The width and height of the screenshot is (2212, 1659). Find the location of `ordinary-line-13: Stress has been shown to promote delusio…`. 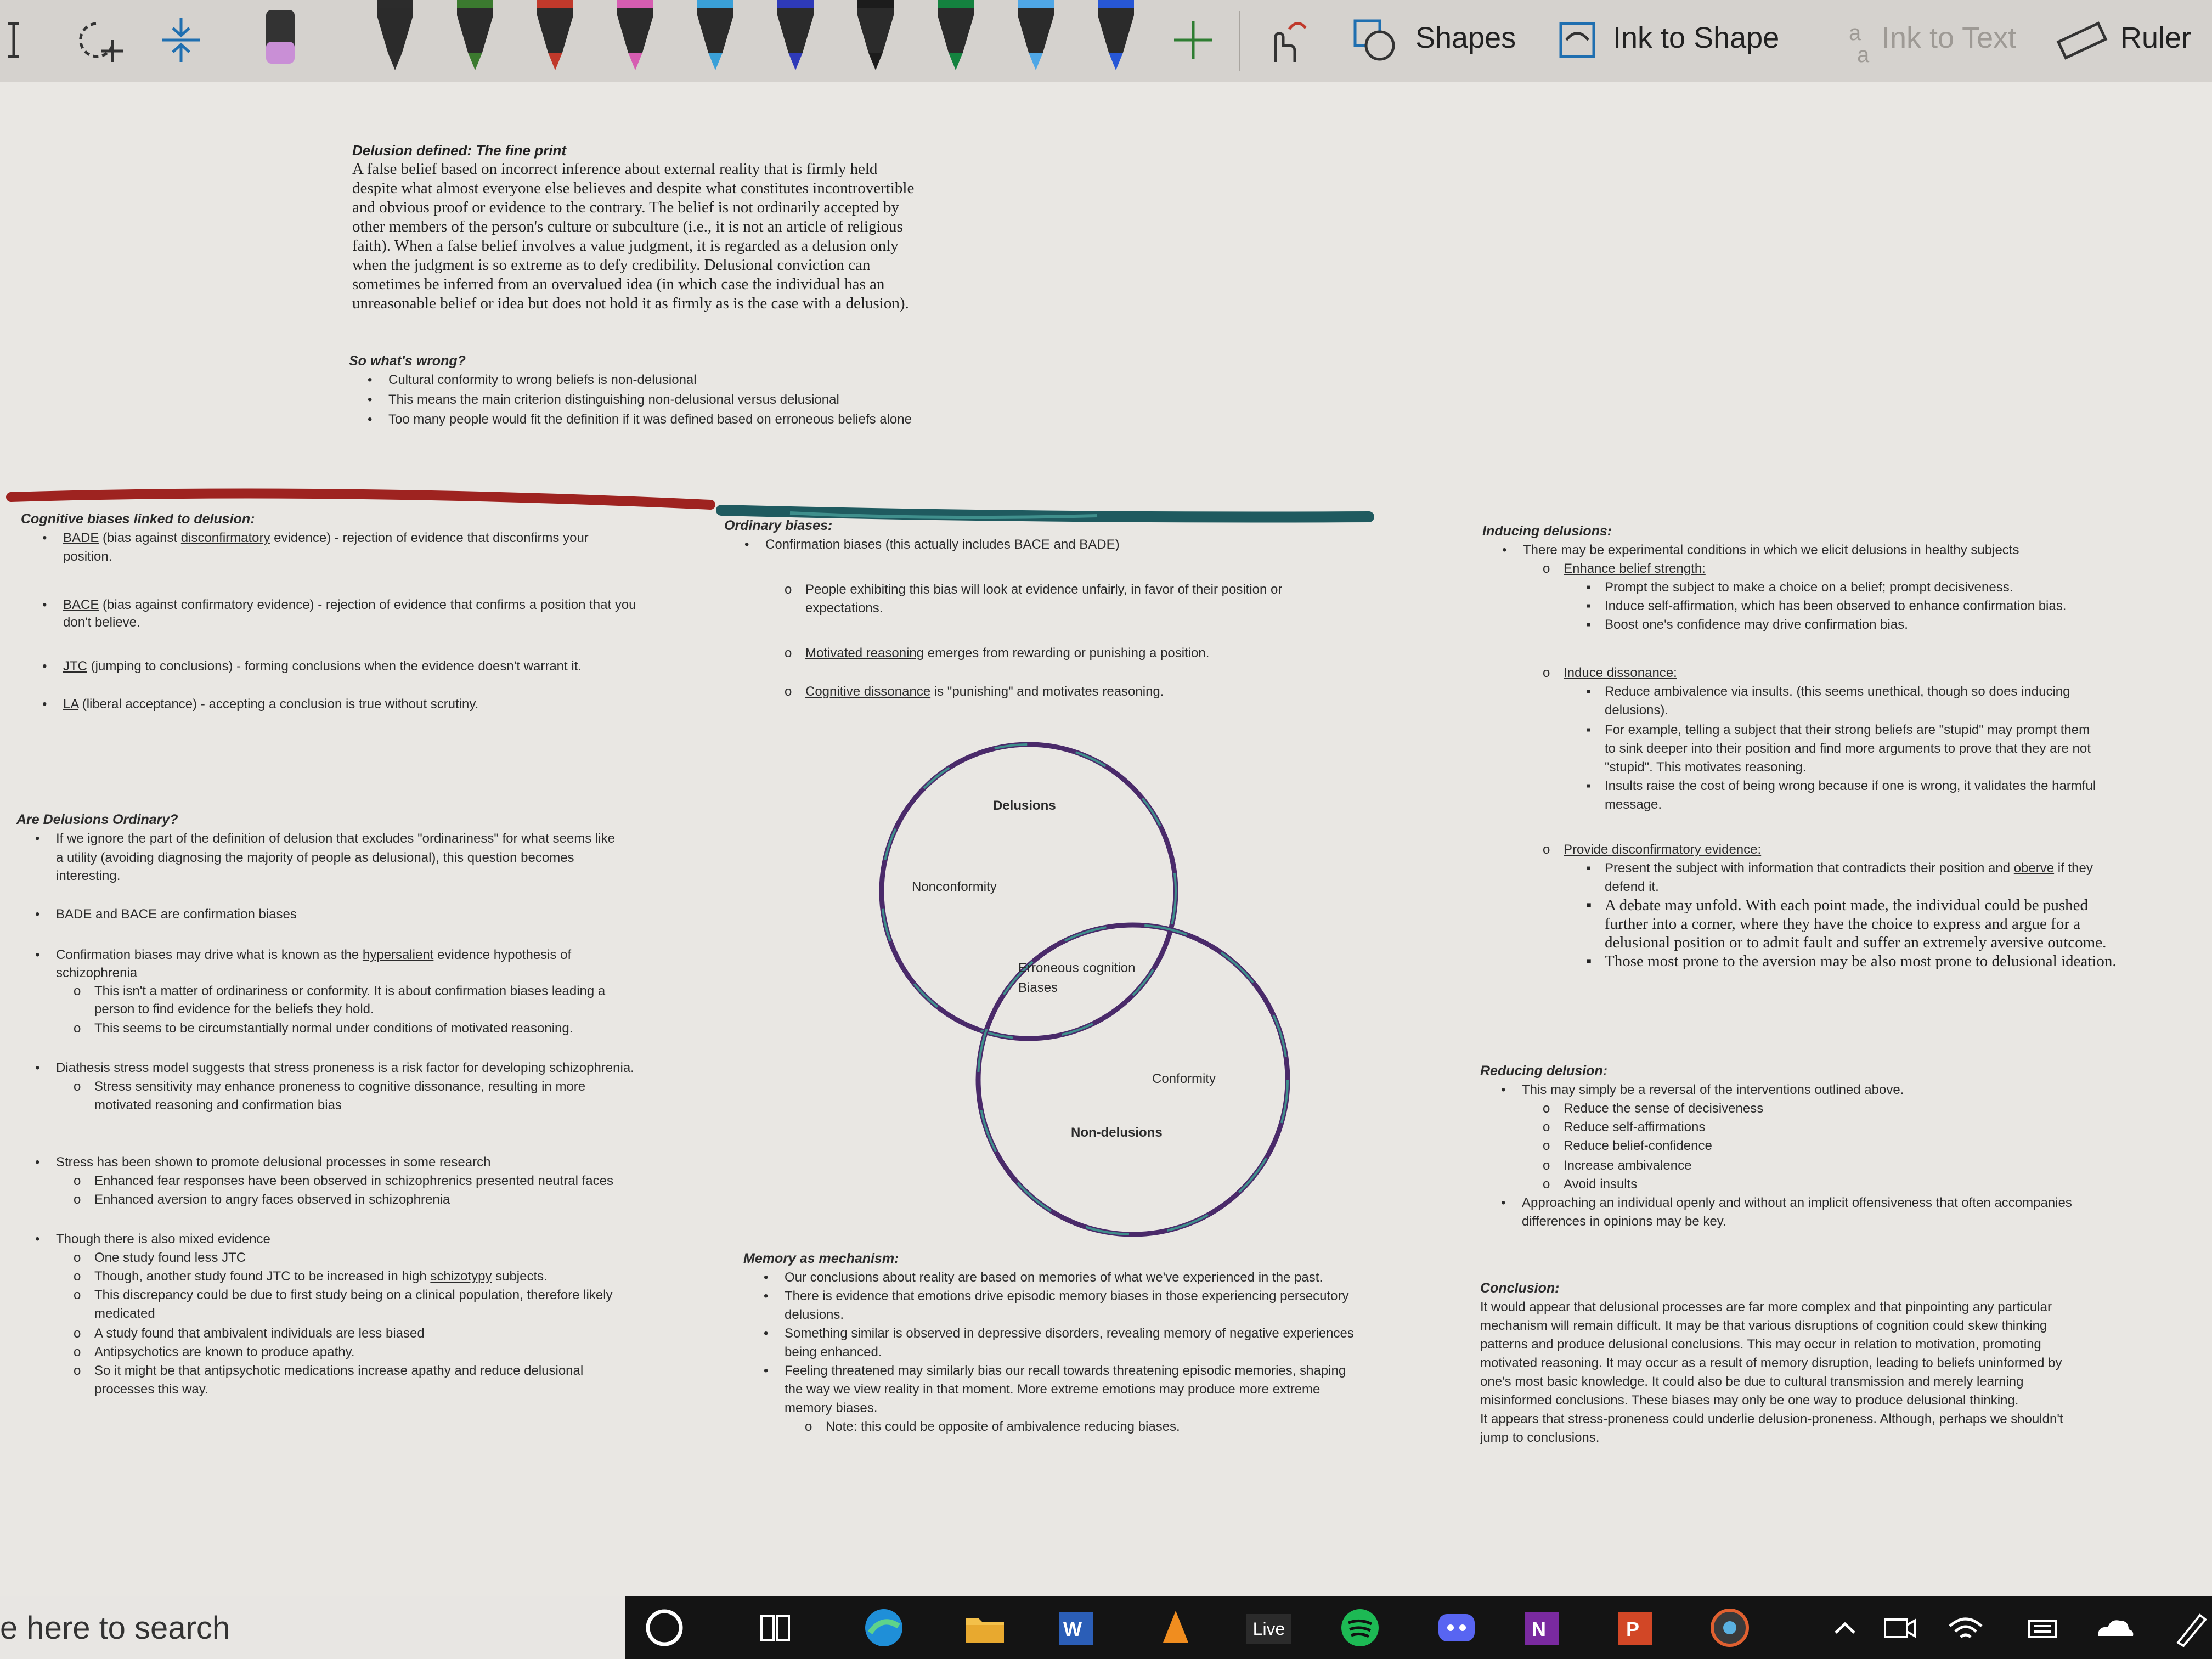

ordinary-line-13: Stress has been shown to promote delusio… is located at coordinates (262, 1162).